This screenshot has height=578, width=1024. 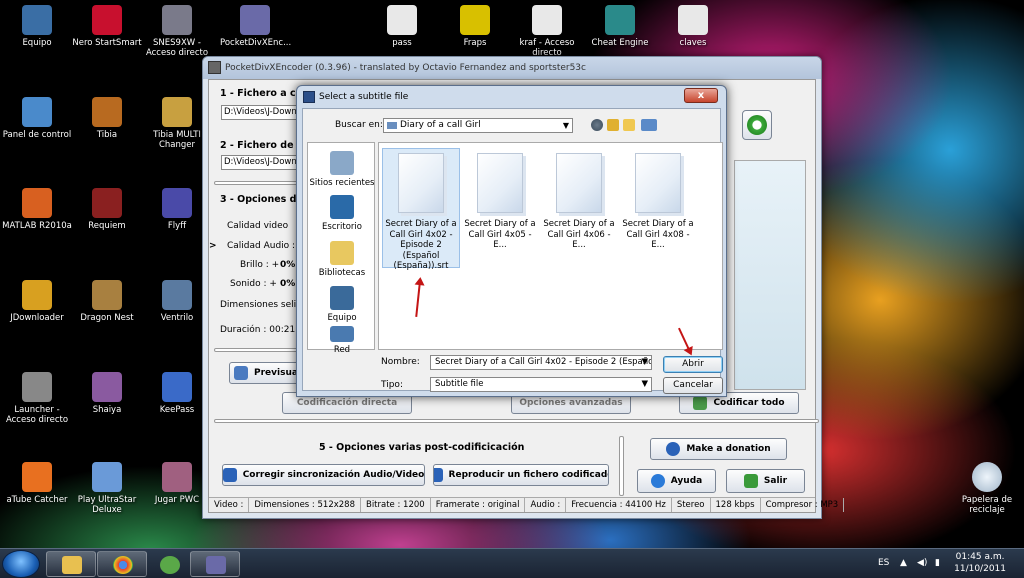 I want to click on status-field: Dimensiones : 512x288, so click(x=305, y=505).